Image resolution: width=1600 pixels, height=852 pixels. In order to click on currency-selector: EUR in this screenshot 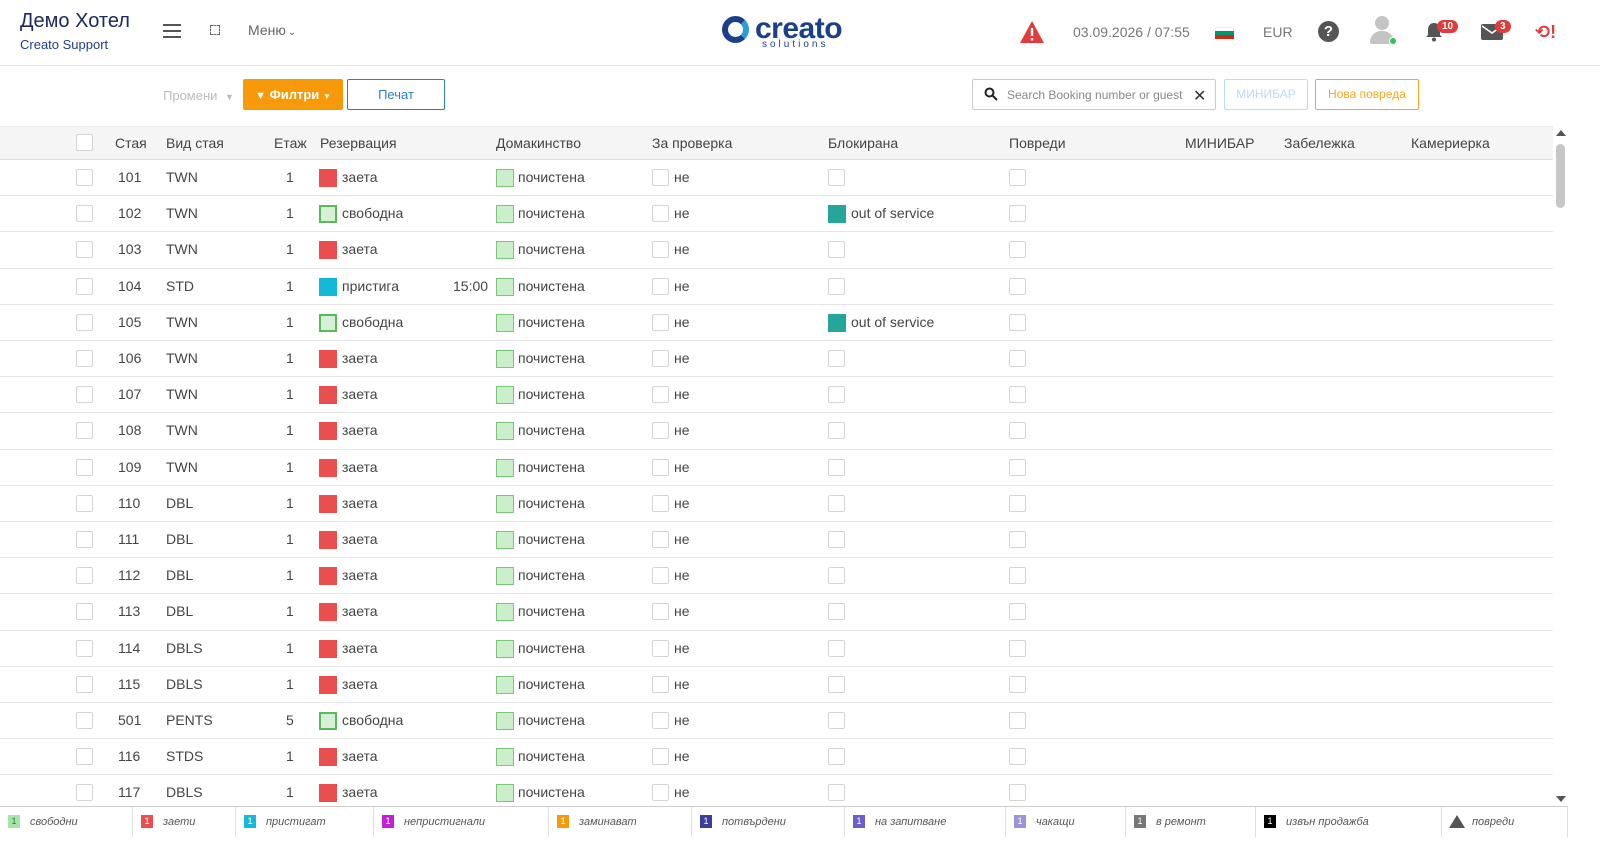, I will do `click(1278, 32)`.